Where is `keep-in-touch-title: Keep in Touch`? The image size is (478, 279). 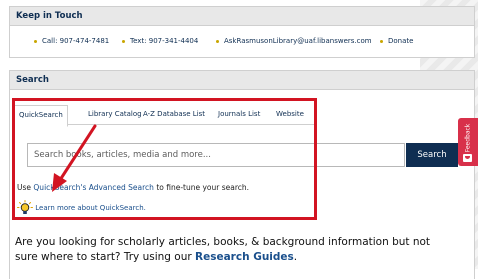 keep-in-touch-title: Keep in Touch is located at coordinates (242, 16).